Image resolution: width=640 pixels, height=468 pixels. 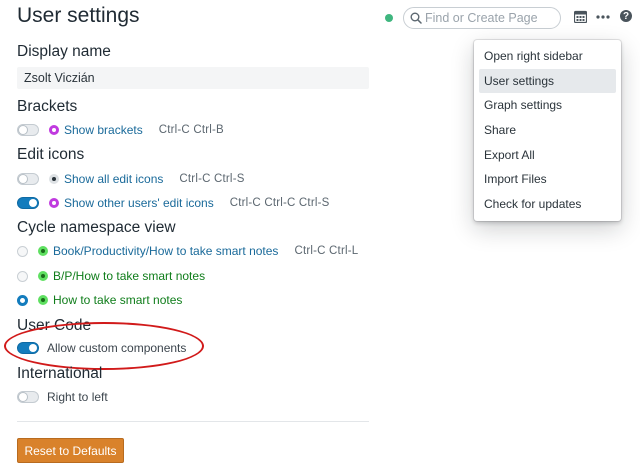 What do you see at coordinates (103, 130) in the screenshot?
I see `show-brackets-label: Show brackets` at bounding box center [103, 130].